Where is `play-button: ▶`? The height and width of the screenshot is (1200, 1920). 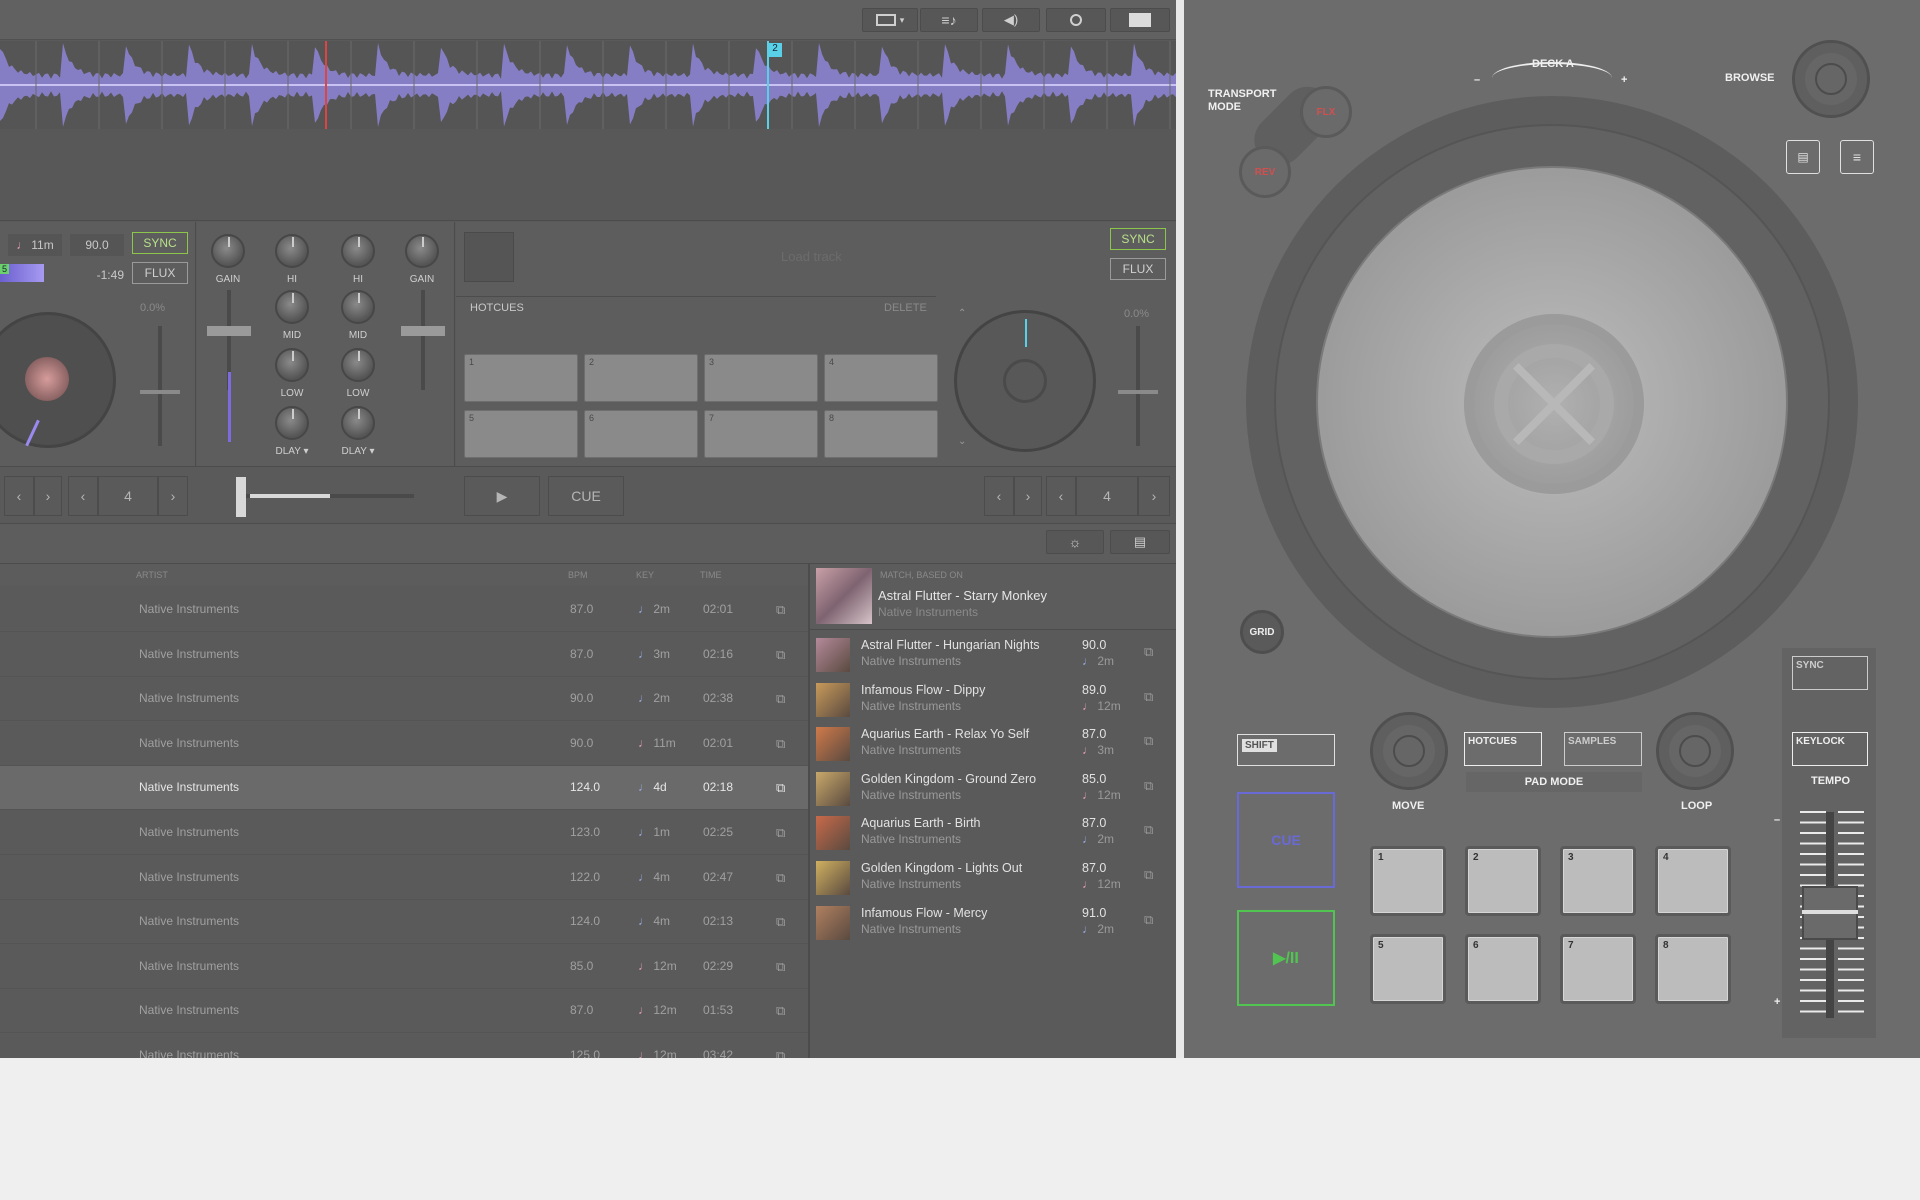 play-button: ▶ is located at coordinates (502, 496).